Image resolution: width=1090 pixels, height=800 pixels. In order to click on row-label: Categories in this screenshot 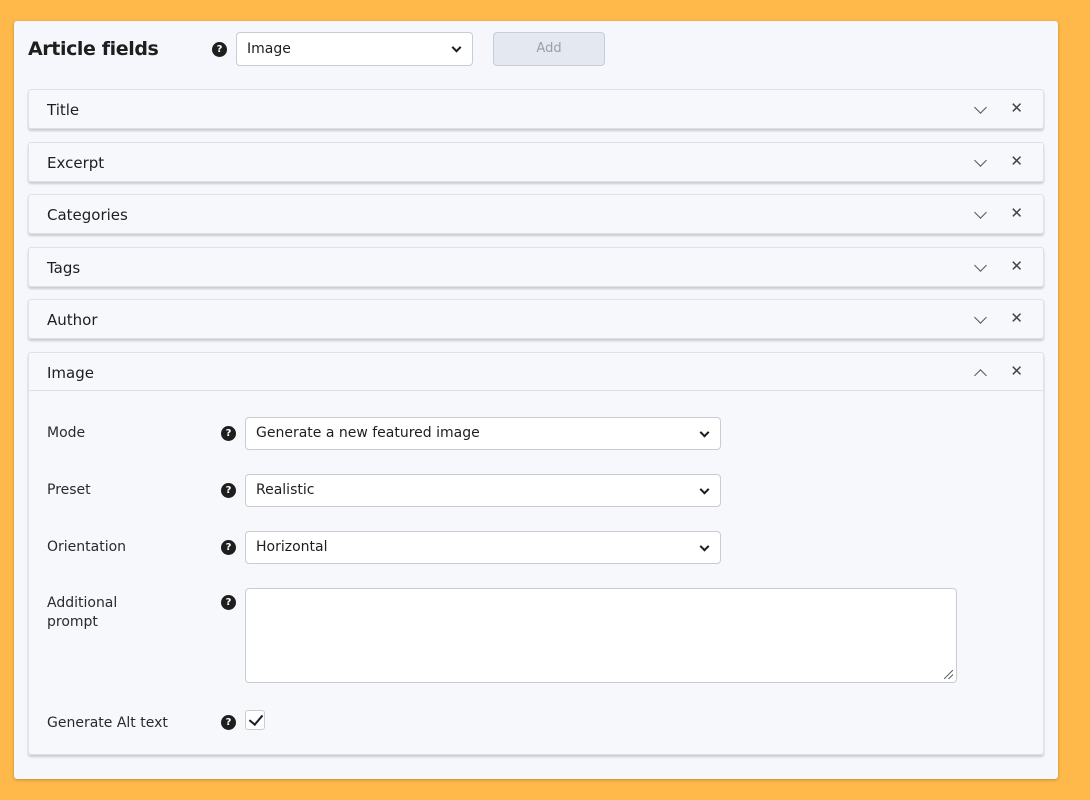, I will do `click(87, 215)`.